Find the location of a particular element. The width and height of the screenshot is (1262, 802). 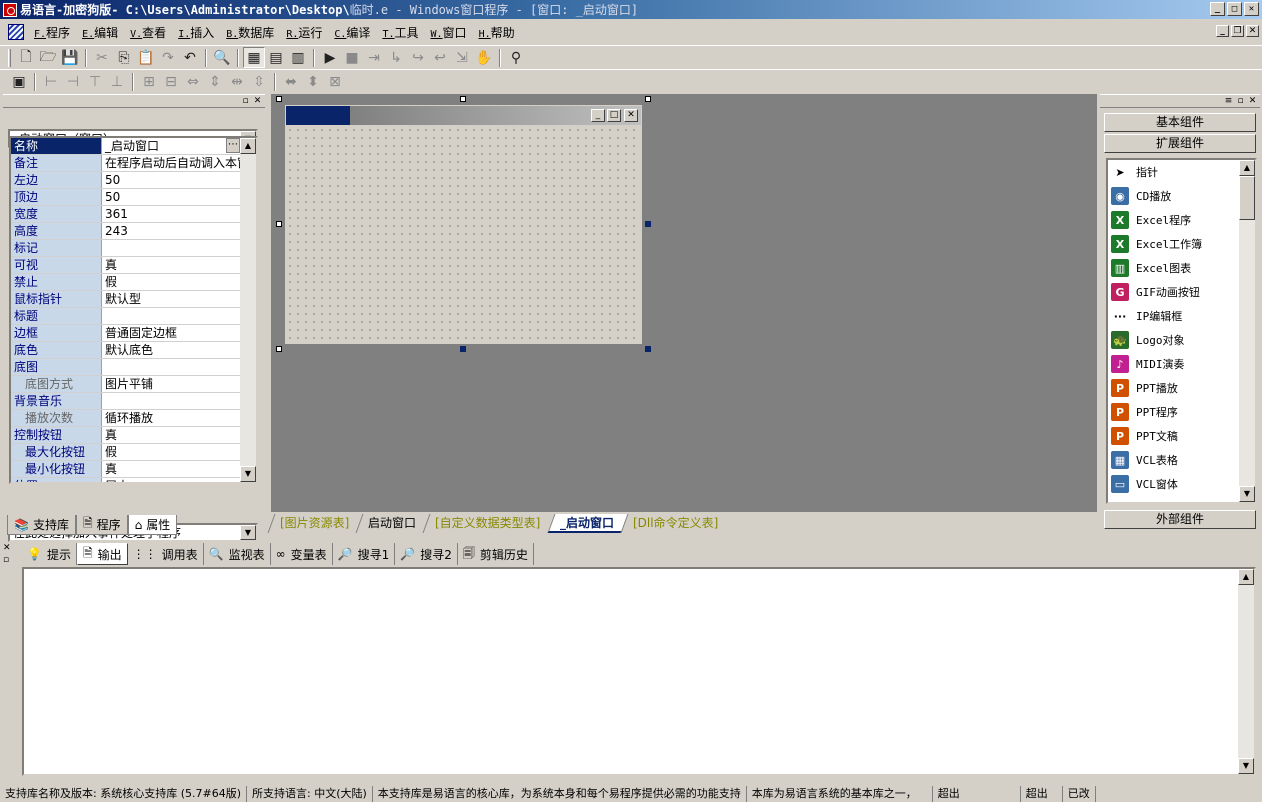

property-value: 普通固定边框 is located at coordinates (179, 333).